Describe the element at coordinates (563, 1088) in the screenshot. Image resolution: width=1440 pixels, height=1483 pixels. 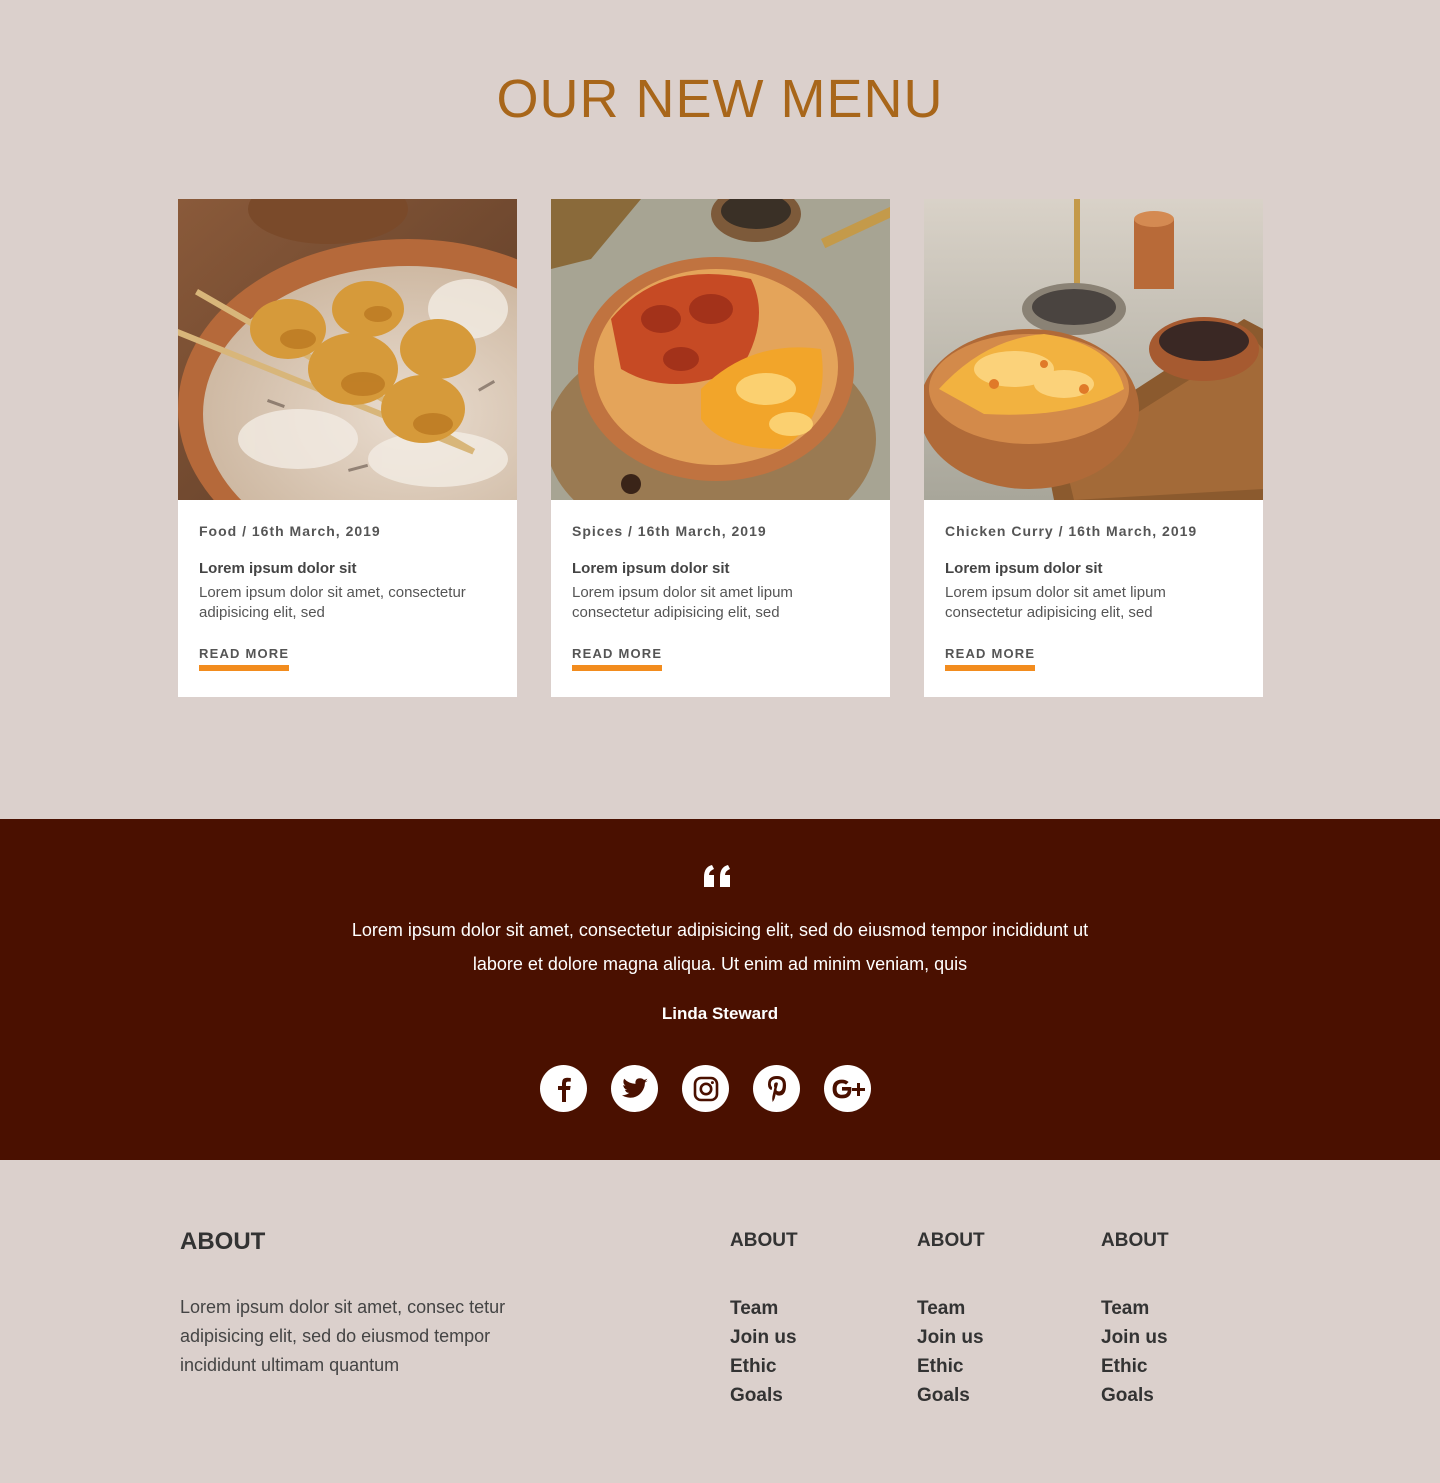
I see `facebook-icon` at that location.